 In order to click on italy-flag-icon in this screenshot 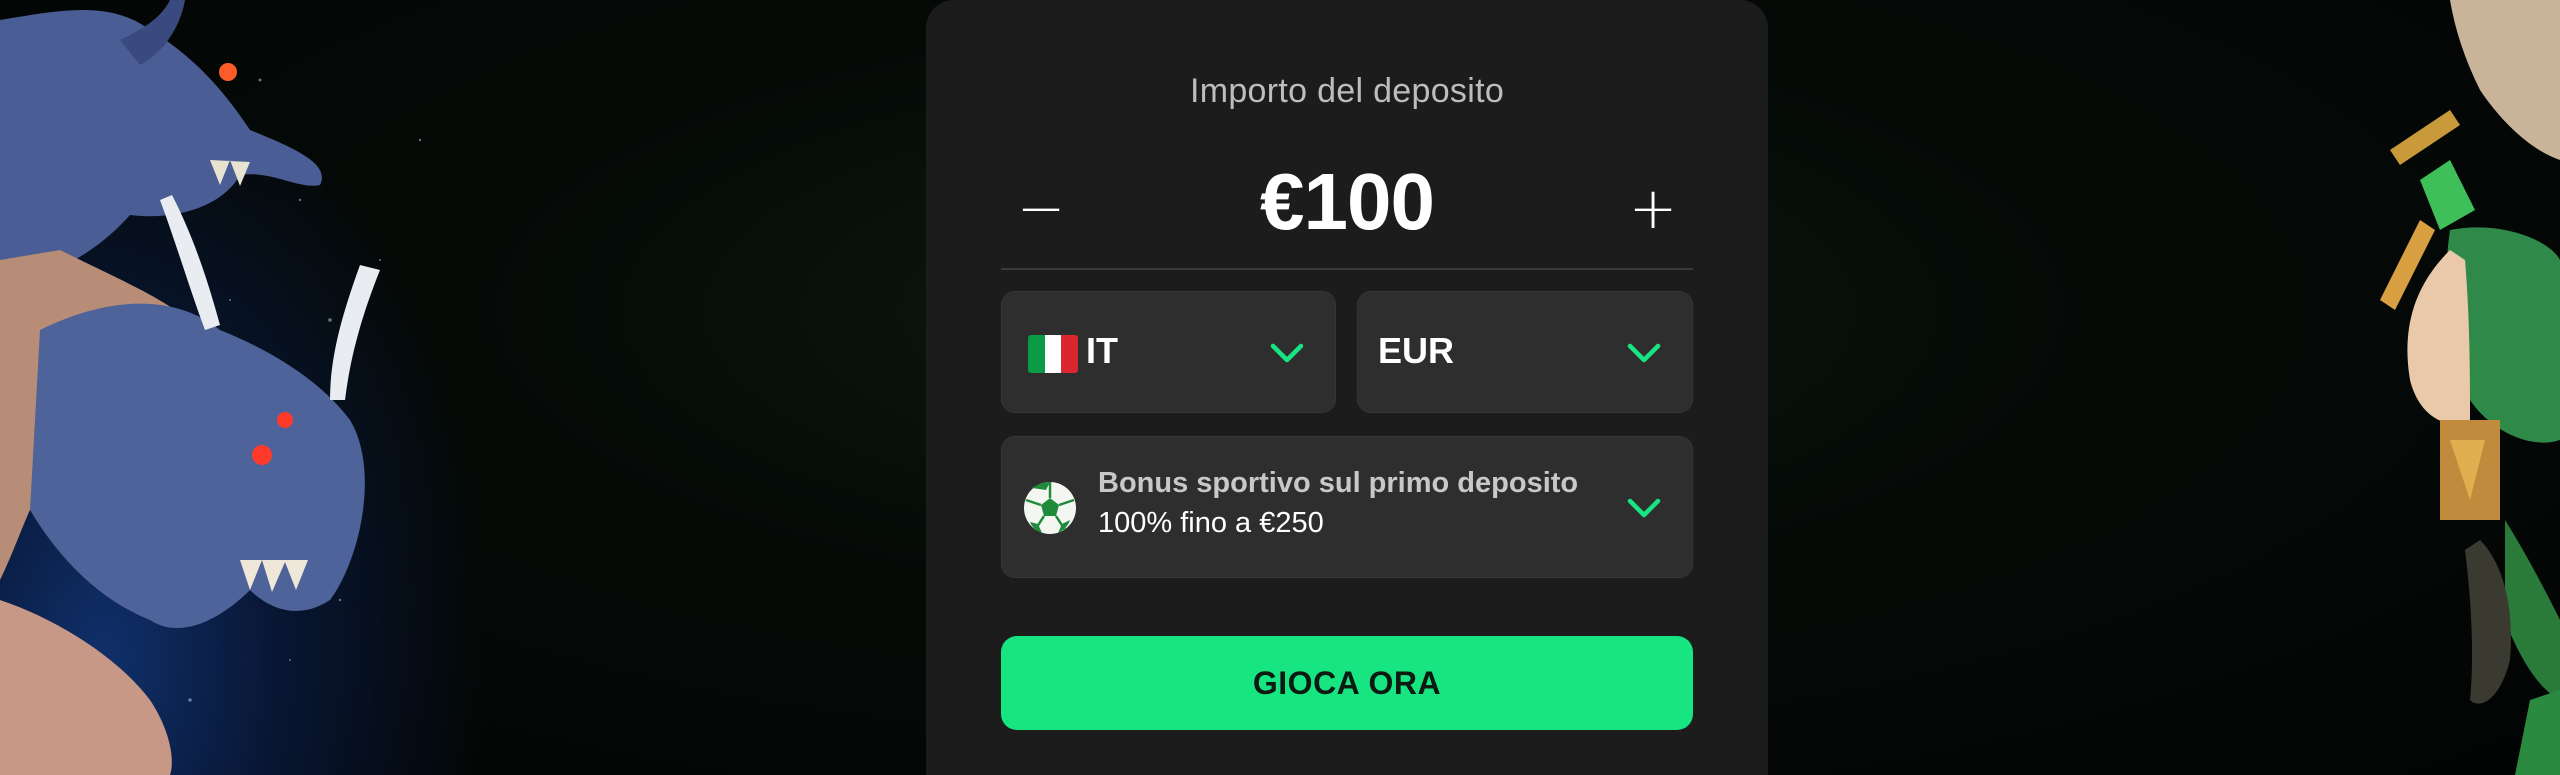, I will do `click(1053, 354)`.